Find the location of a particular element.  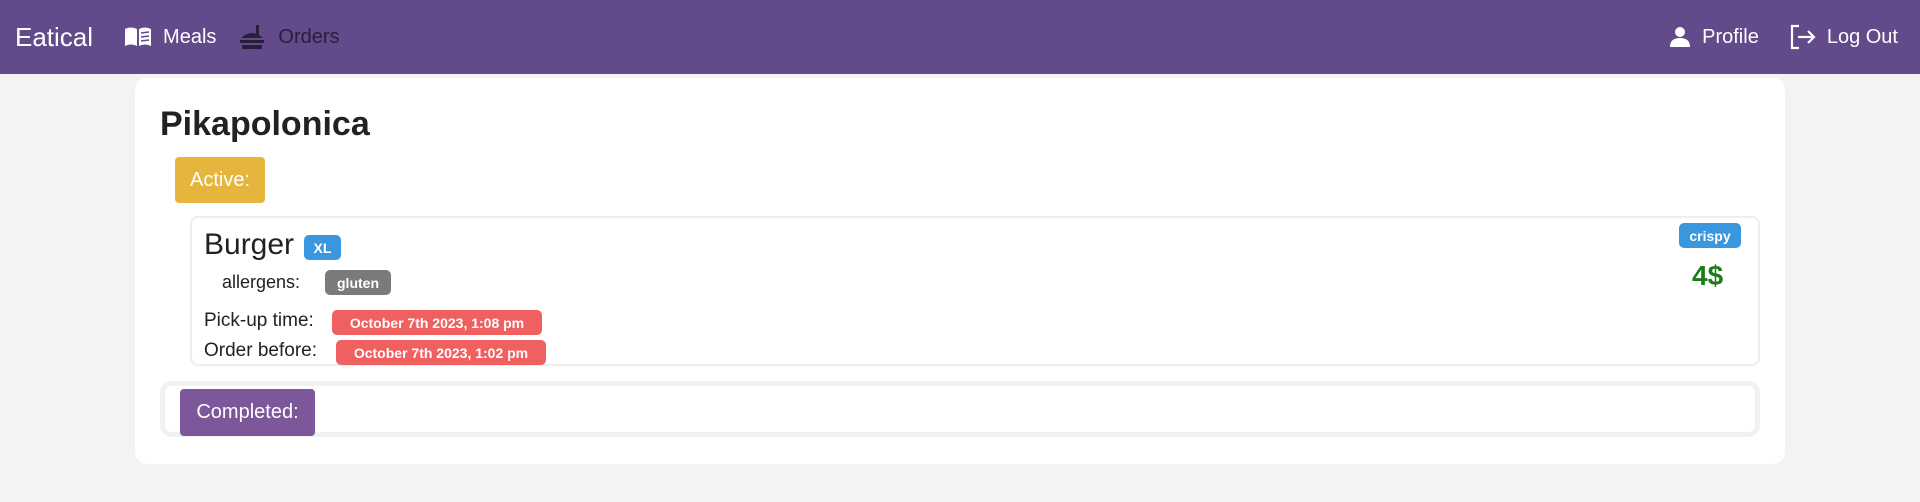

nav-right: Profile Log Out is located at coordinates (1768, 37).